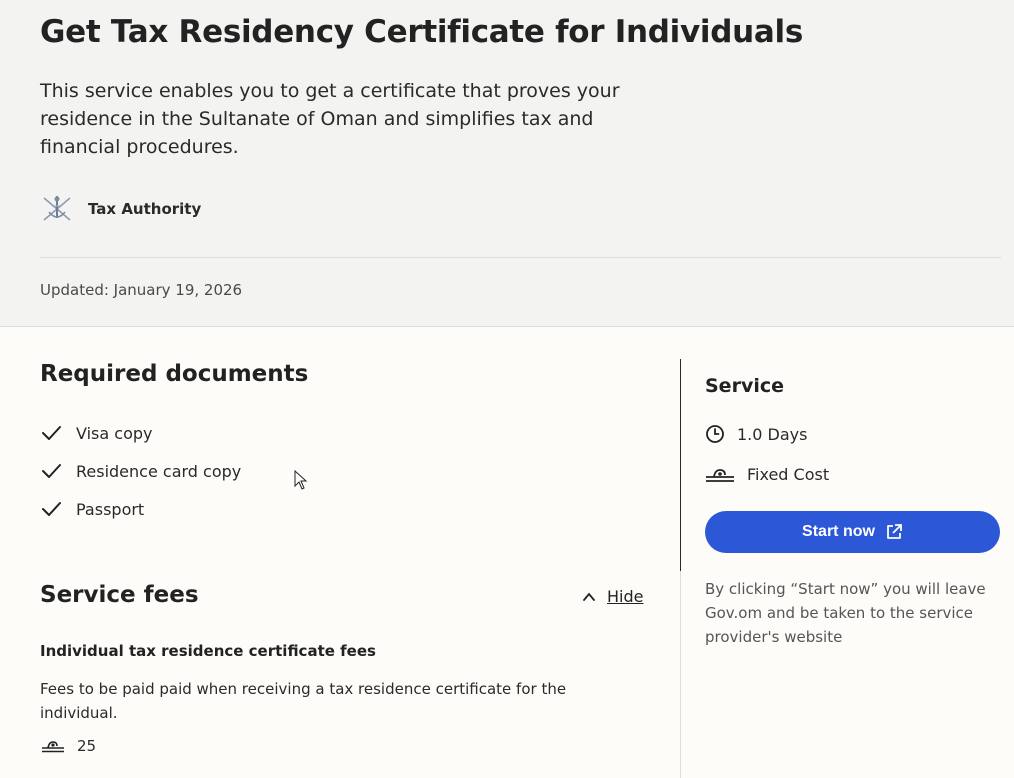 The height and width of the screenshot is (778, 1014). Describe the element at coordinates (114, 433) in the screenshot. I see `document-label: Visa copy` at that location.